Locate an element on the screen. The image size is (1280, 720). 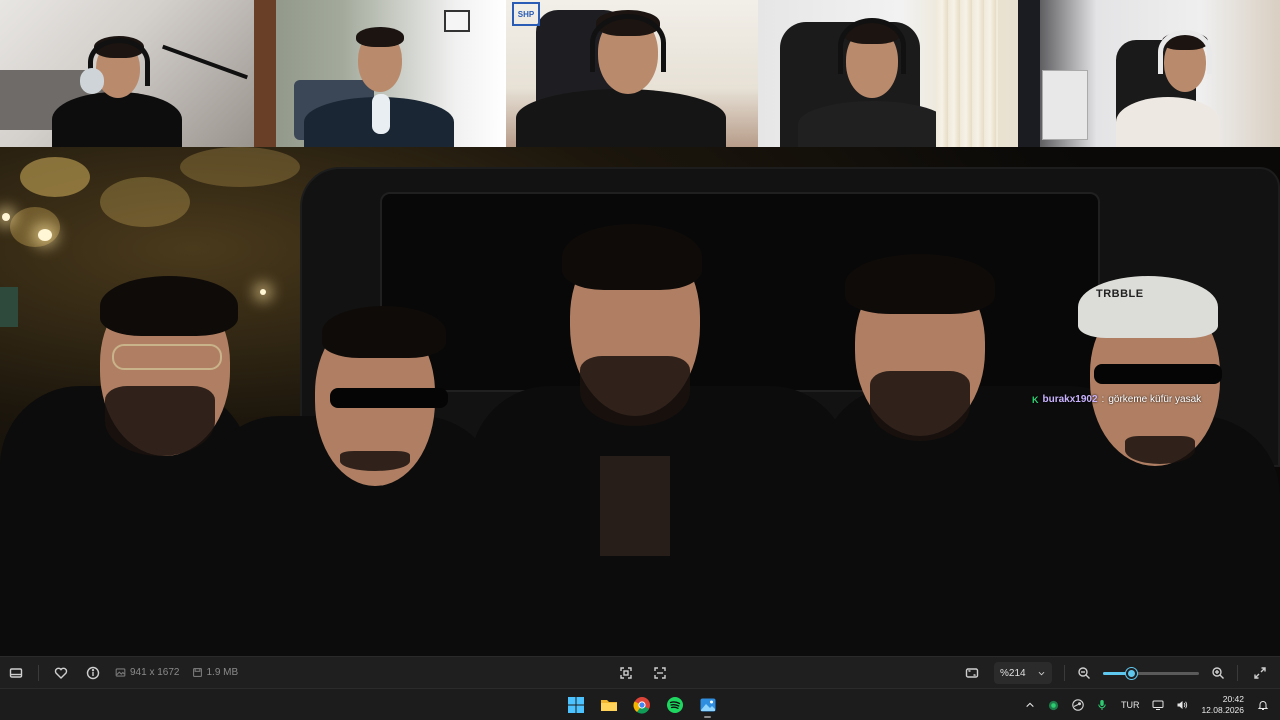
chat-username: burakx1902 is located at coordinates (1070, 399).